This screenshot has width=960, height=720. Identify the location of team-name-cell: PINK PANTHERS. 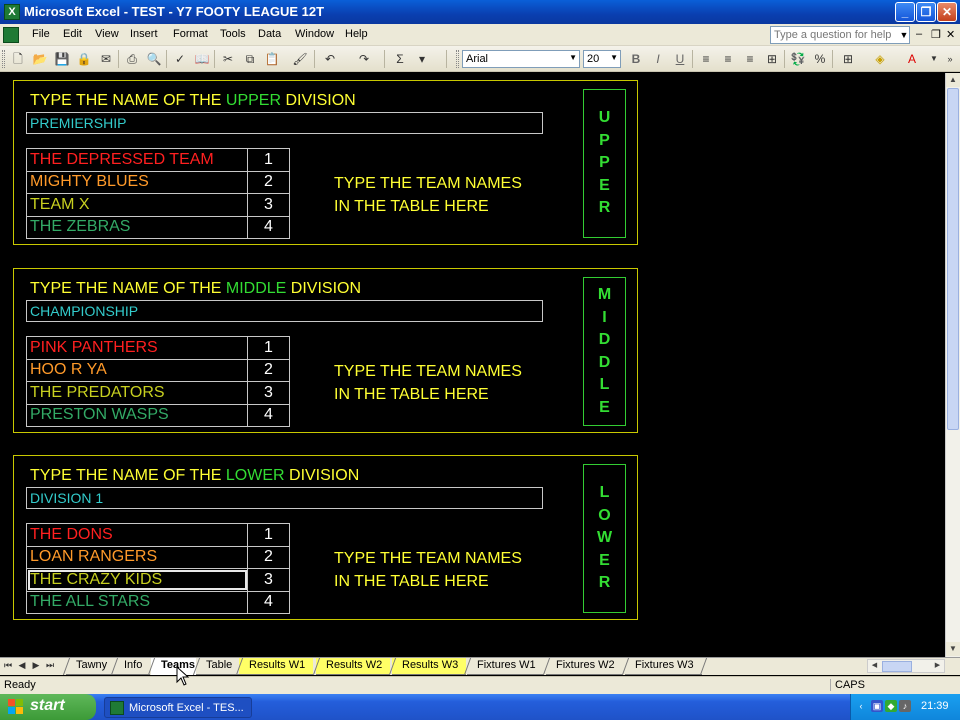
(137, 348).